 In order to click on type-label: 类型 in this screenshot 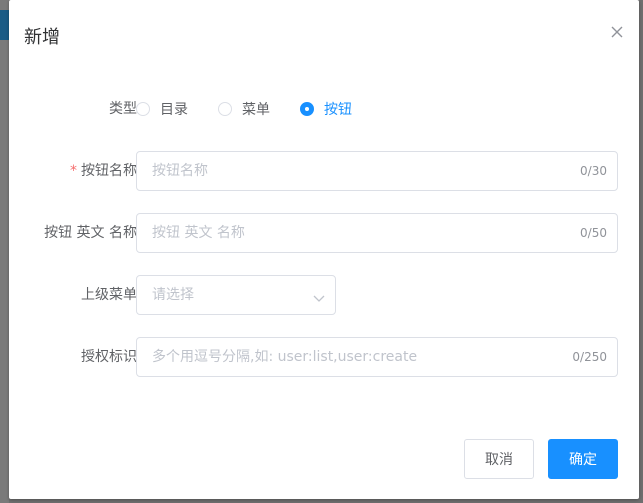, I will do `click(123, 109)`.